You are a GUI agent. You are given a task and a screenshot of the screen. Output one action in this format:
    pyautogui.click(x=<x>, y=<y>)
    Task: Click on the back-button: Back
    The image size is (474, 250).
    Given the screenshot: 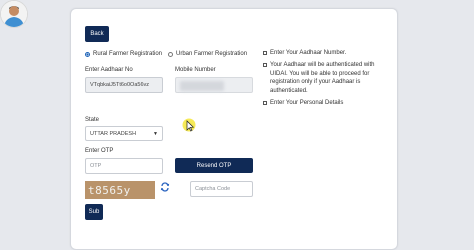 What is the action you would take?
    pyautogui.click(x=97, y=34)
    